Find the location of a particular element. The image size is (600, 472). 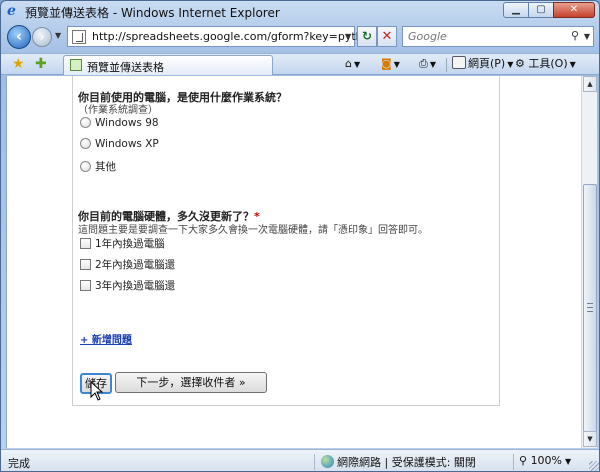

home-button: ⌂ ▼ is located at coordinates (352, 65).